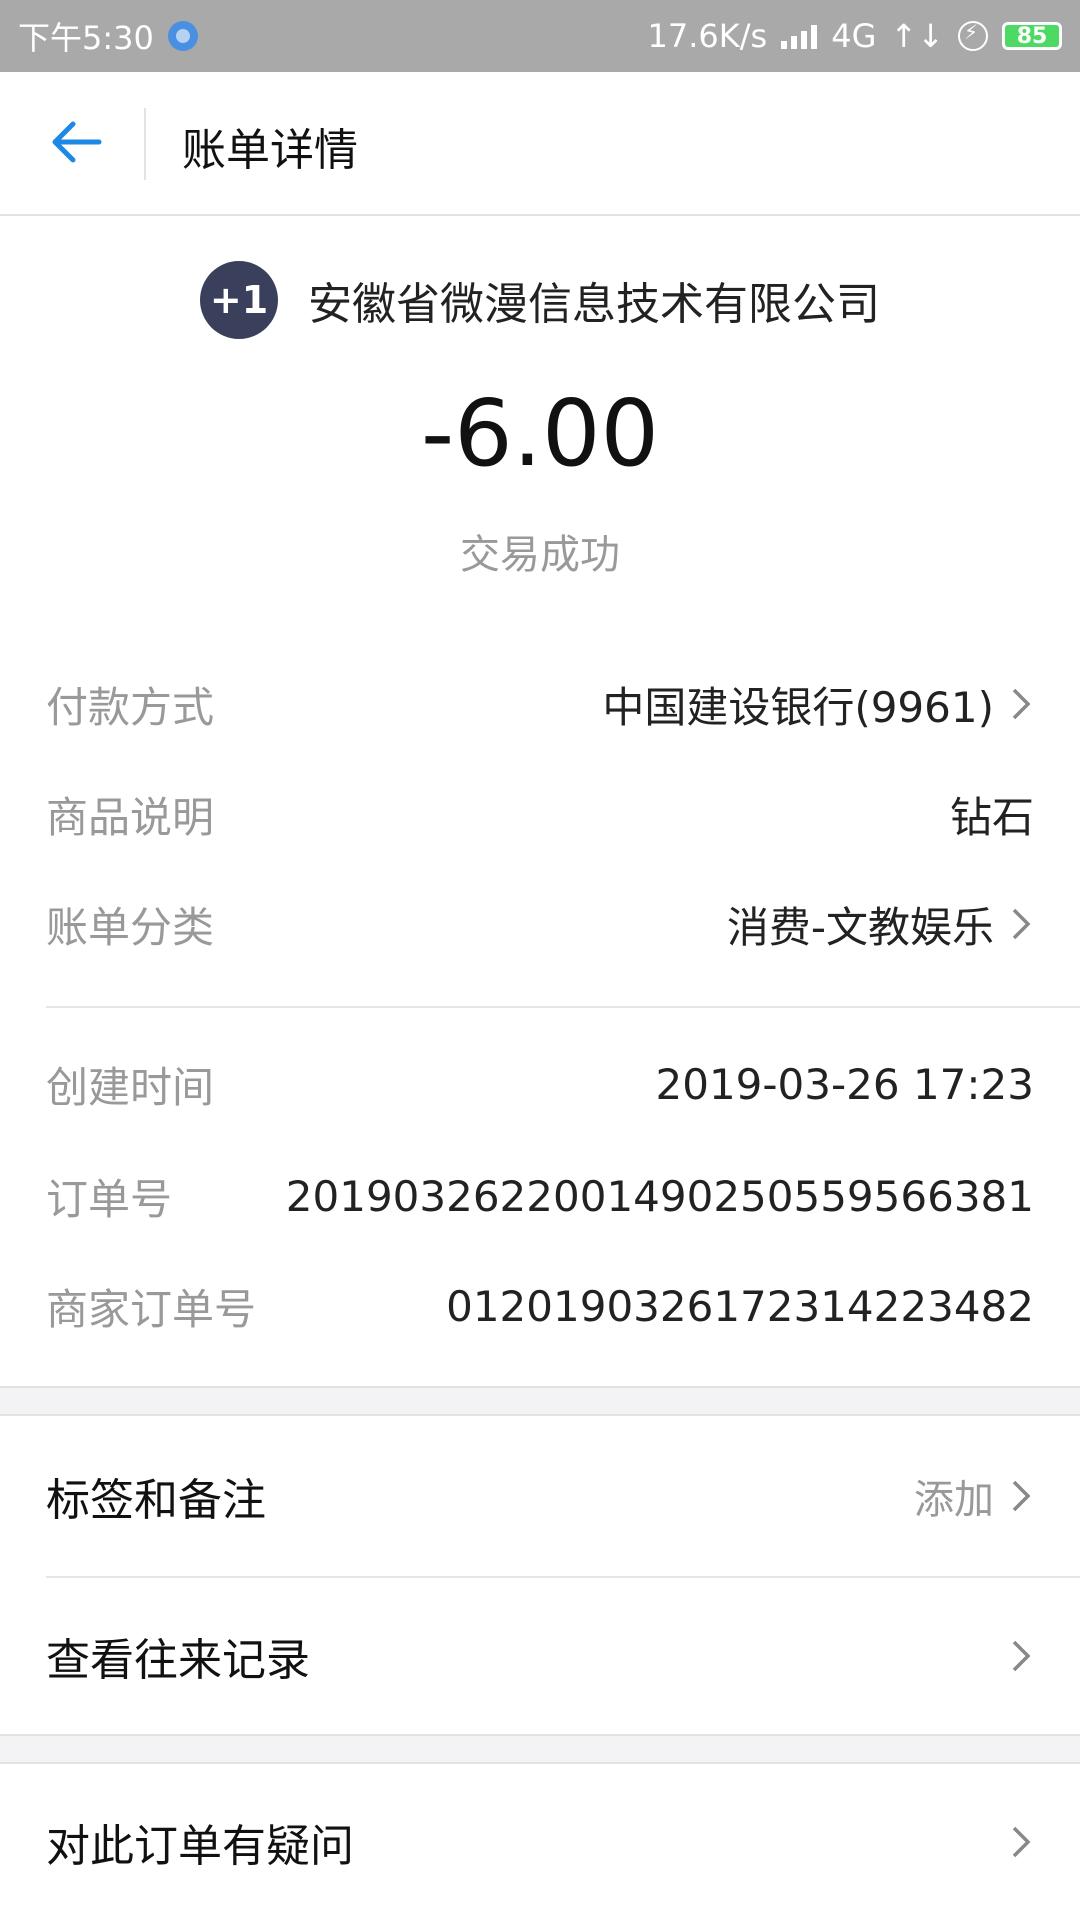  I want to click on battery-level: 85, so click(1032, 36).